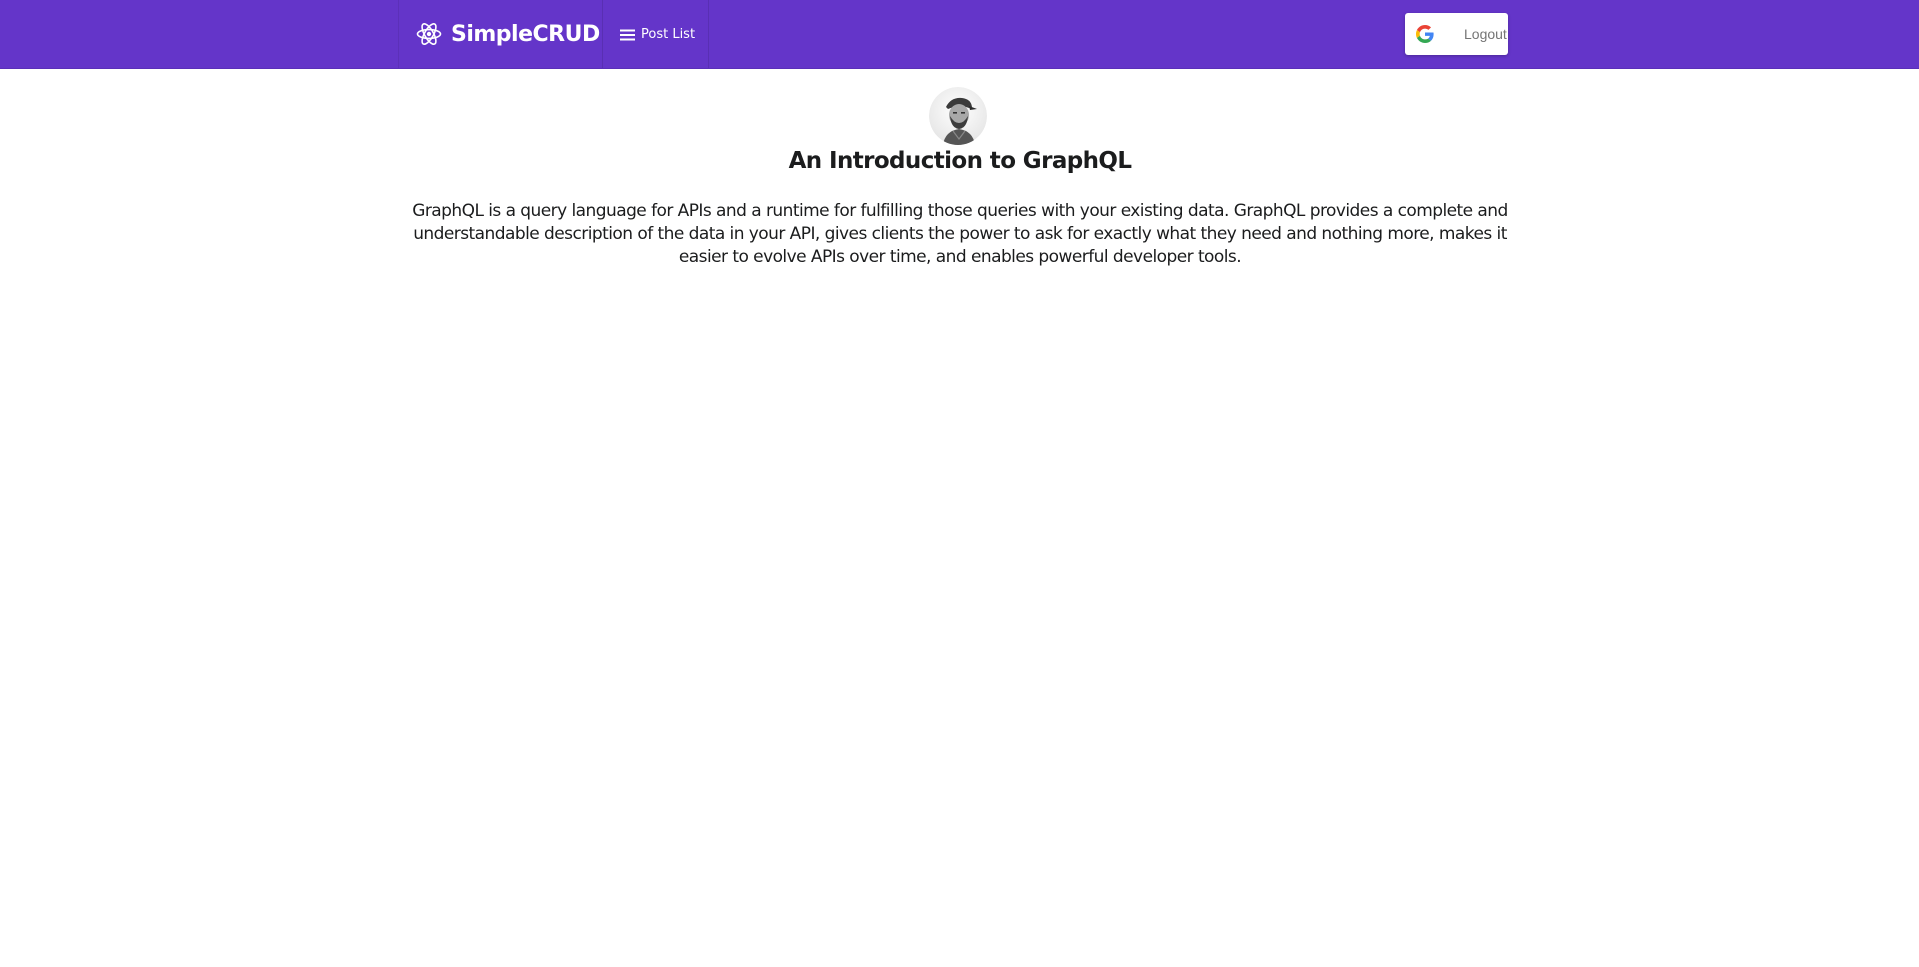 This screenshot has height=967, width=1919. I want to click on brand-home-link: SimpleCRUD, so click(500, 34).